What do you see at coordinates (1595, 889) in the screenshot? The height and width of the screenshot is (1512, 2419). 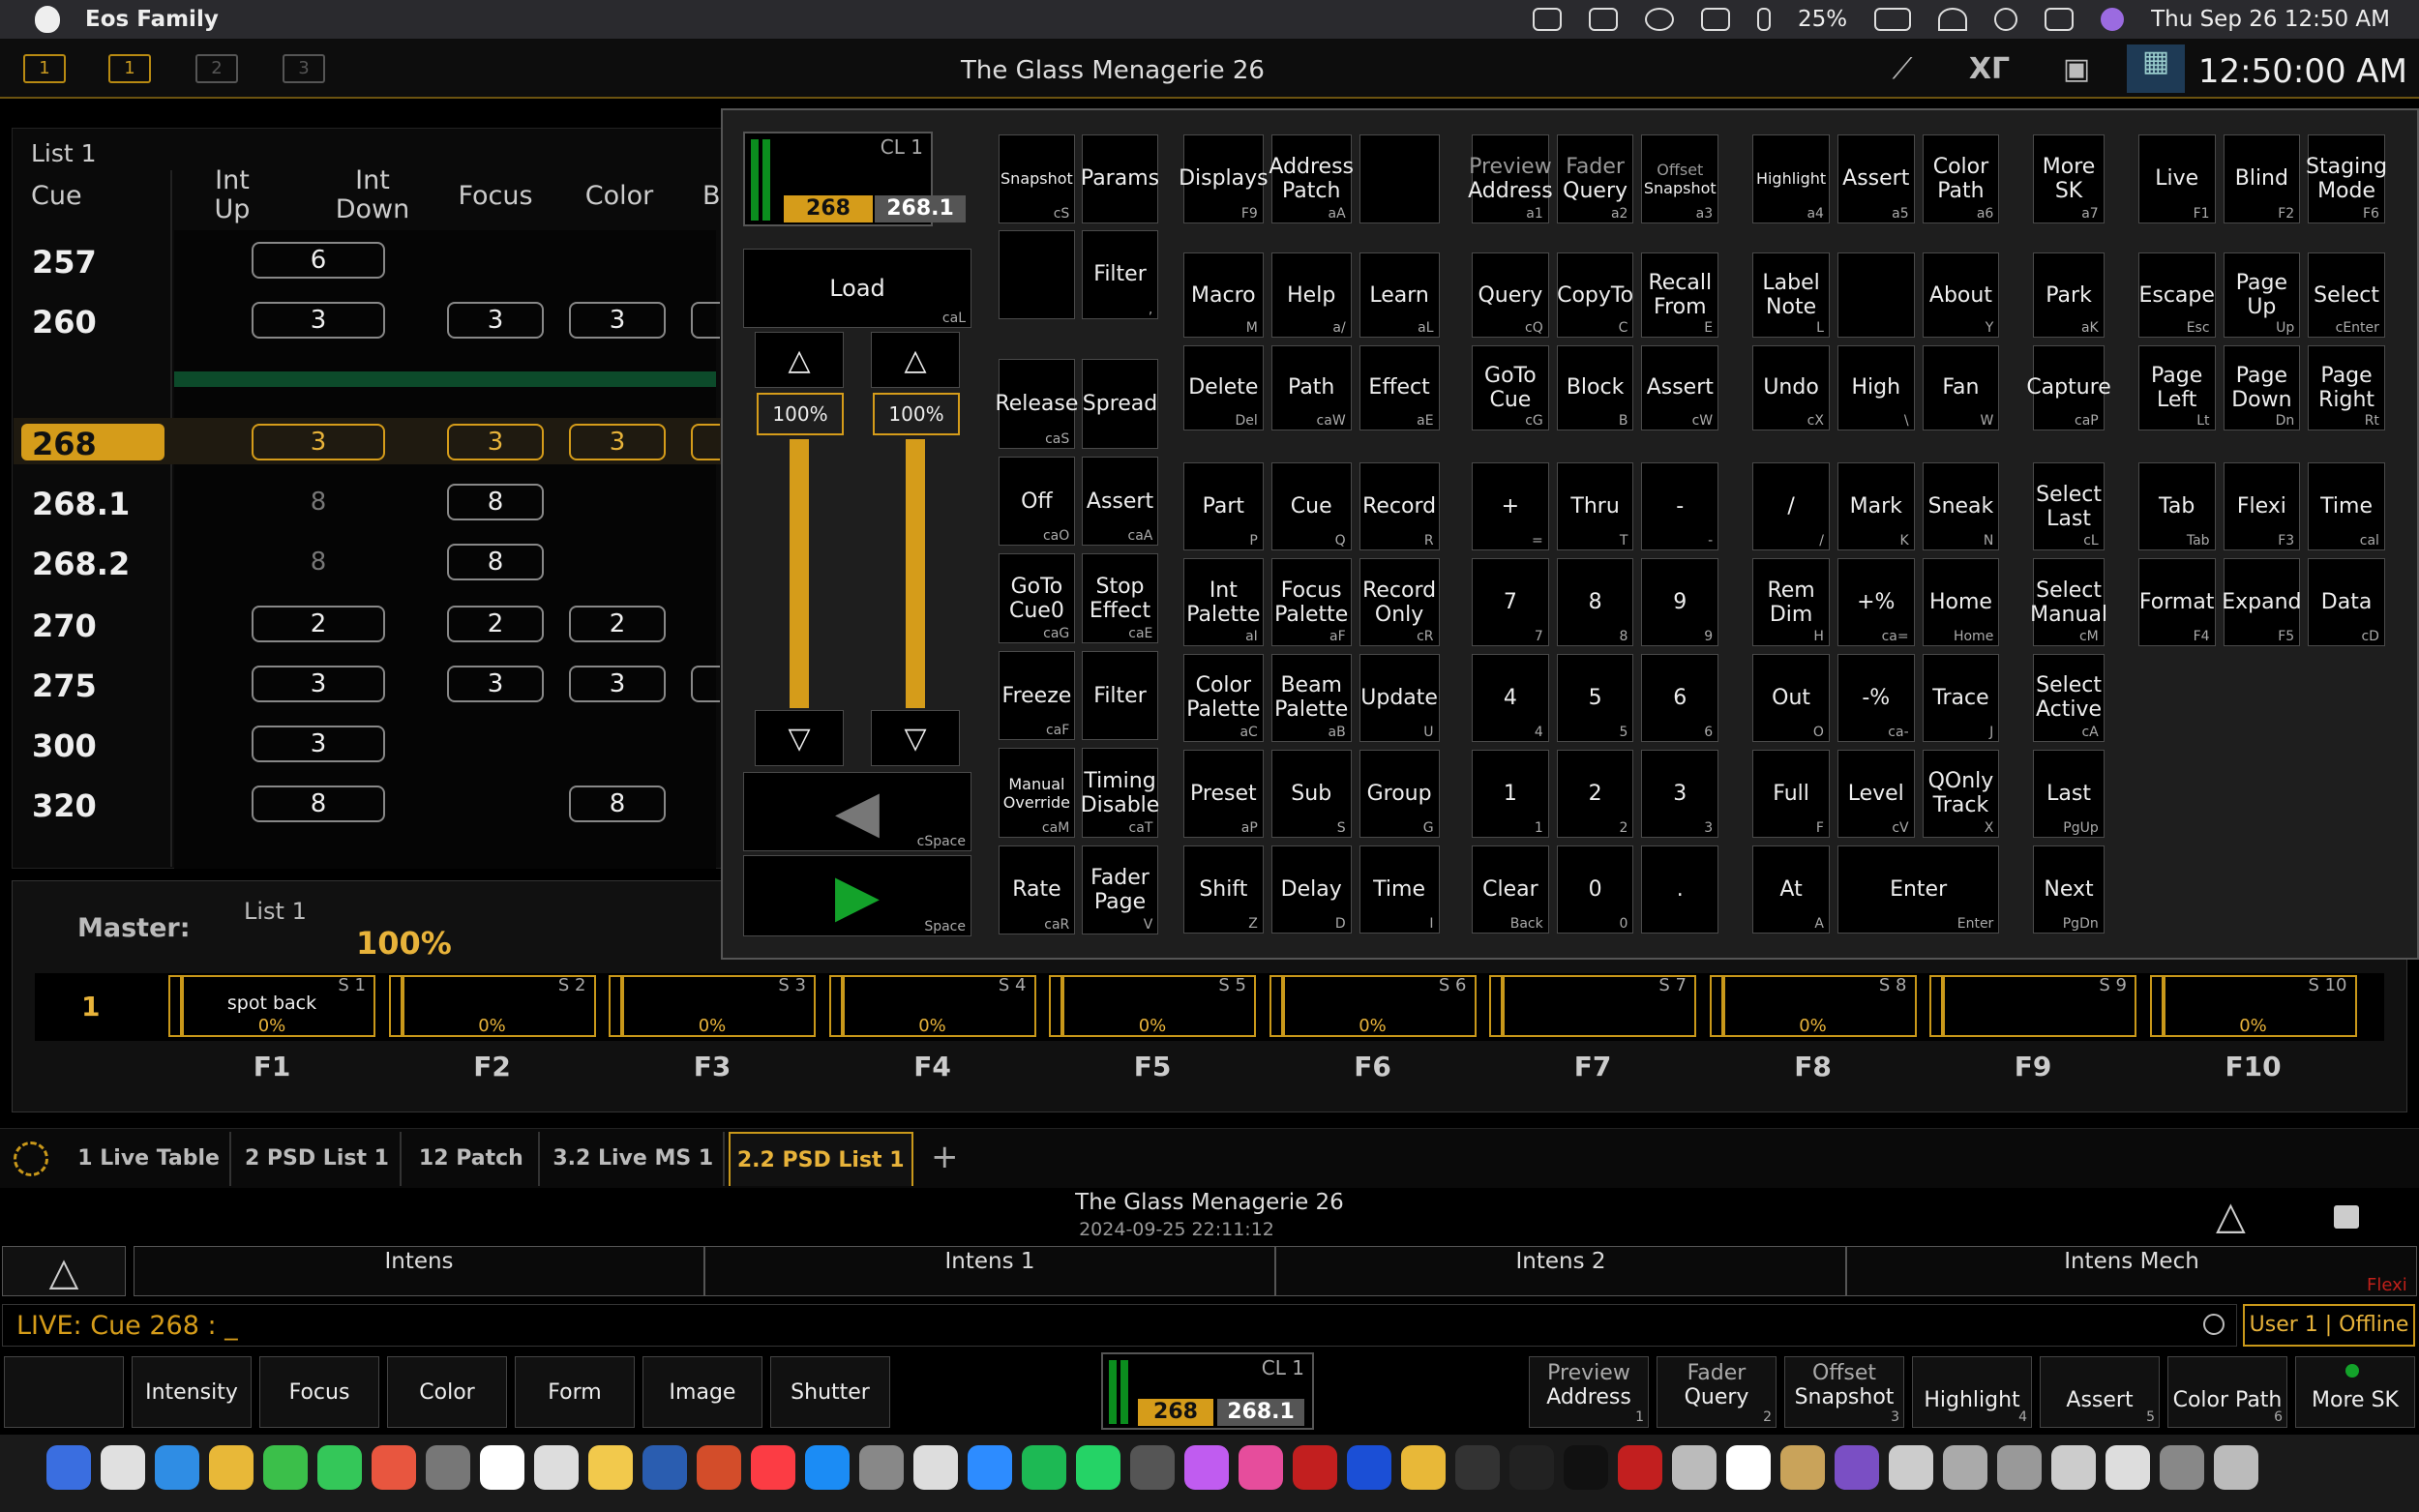 I see `key-0: 00` at bounding box center [1595, 889].